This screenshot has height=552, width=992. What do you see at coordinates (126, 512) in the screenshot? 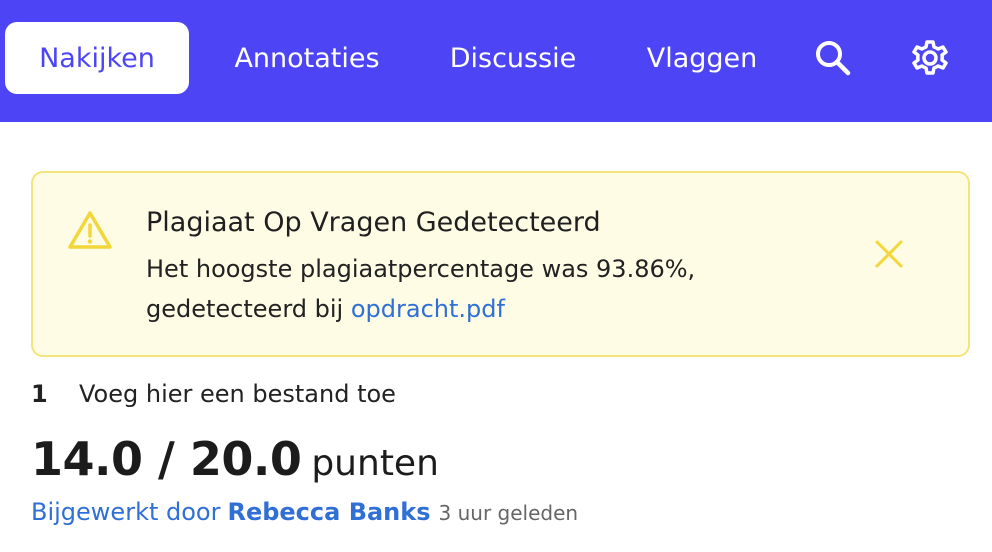
I see `updated-prefix: Bijgewerkt door` at bounding box center [126, 512].